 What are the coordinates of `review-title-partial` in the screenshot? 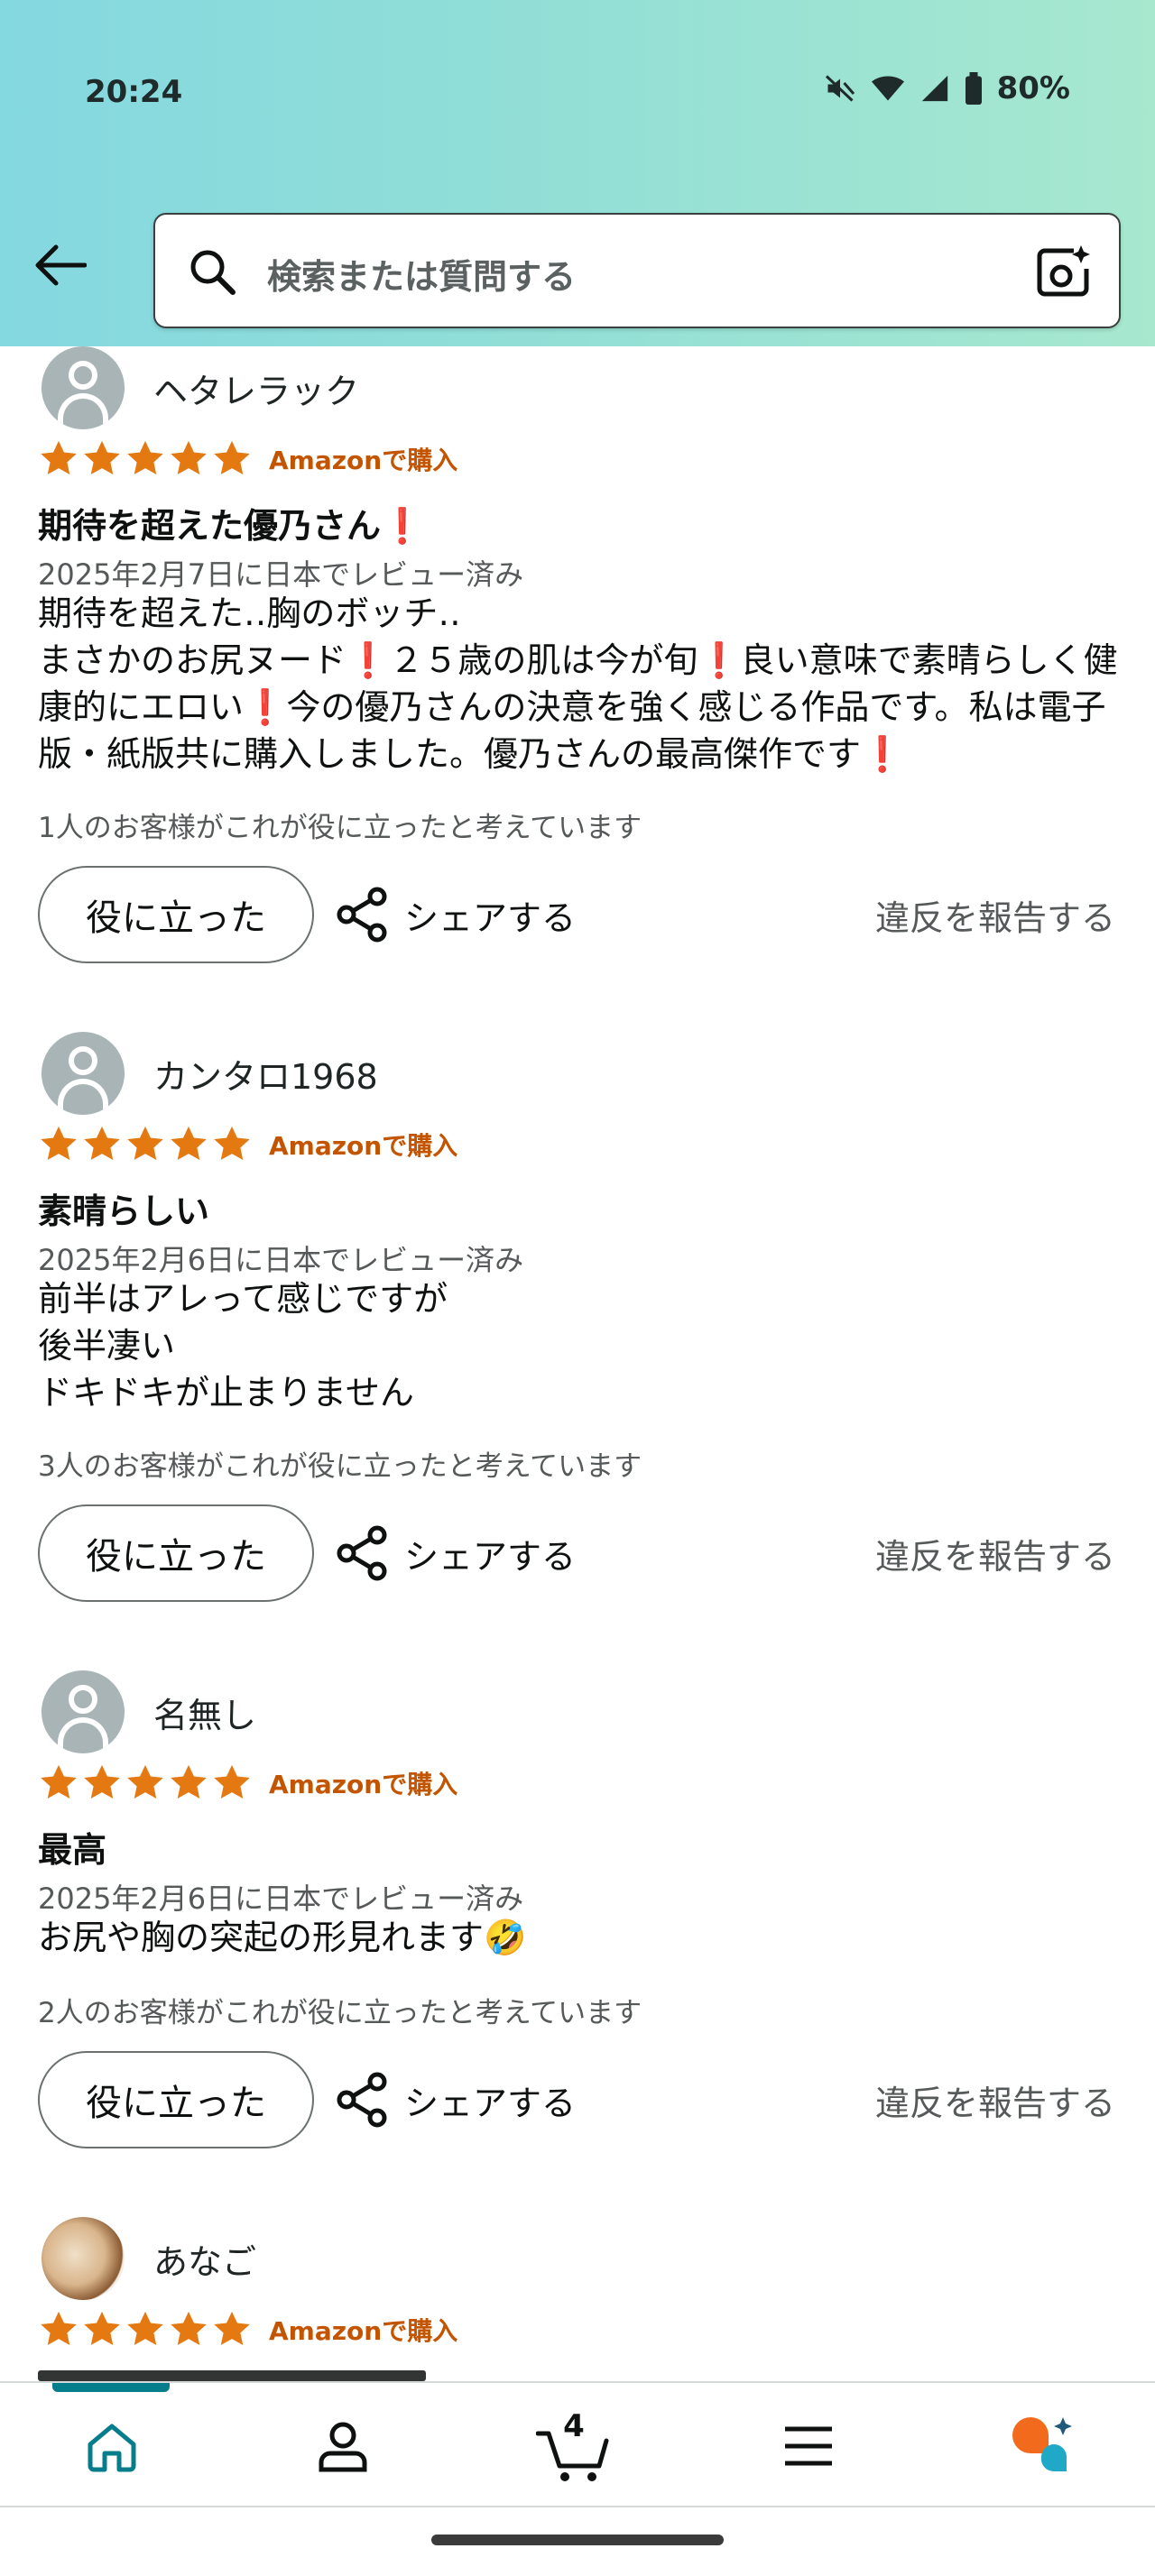 It's located at (232, 2375).